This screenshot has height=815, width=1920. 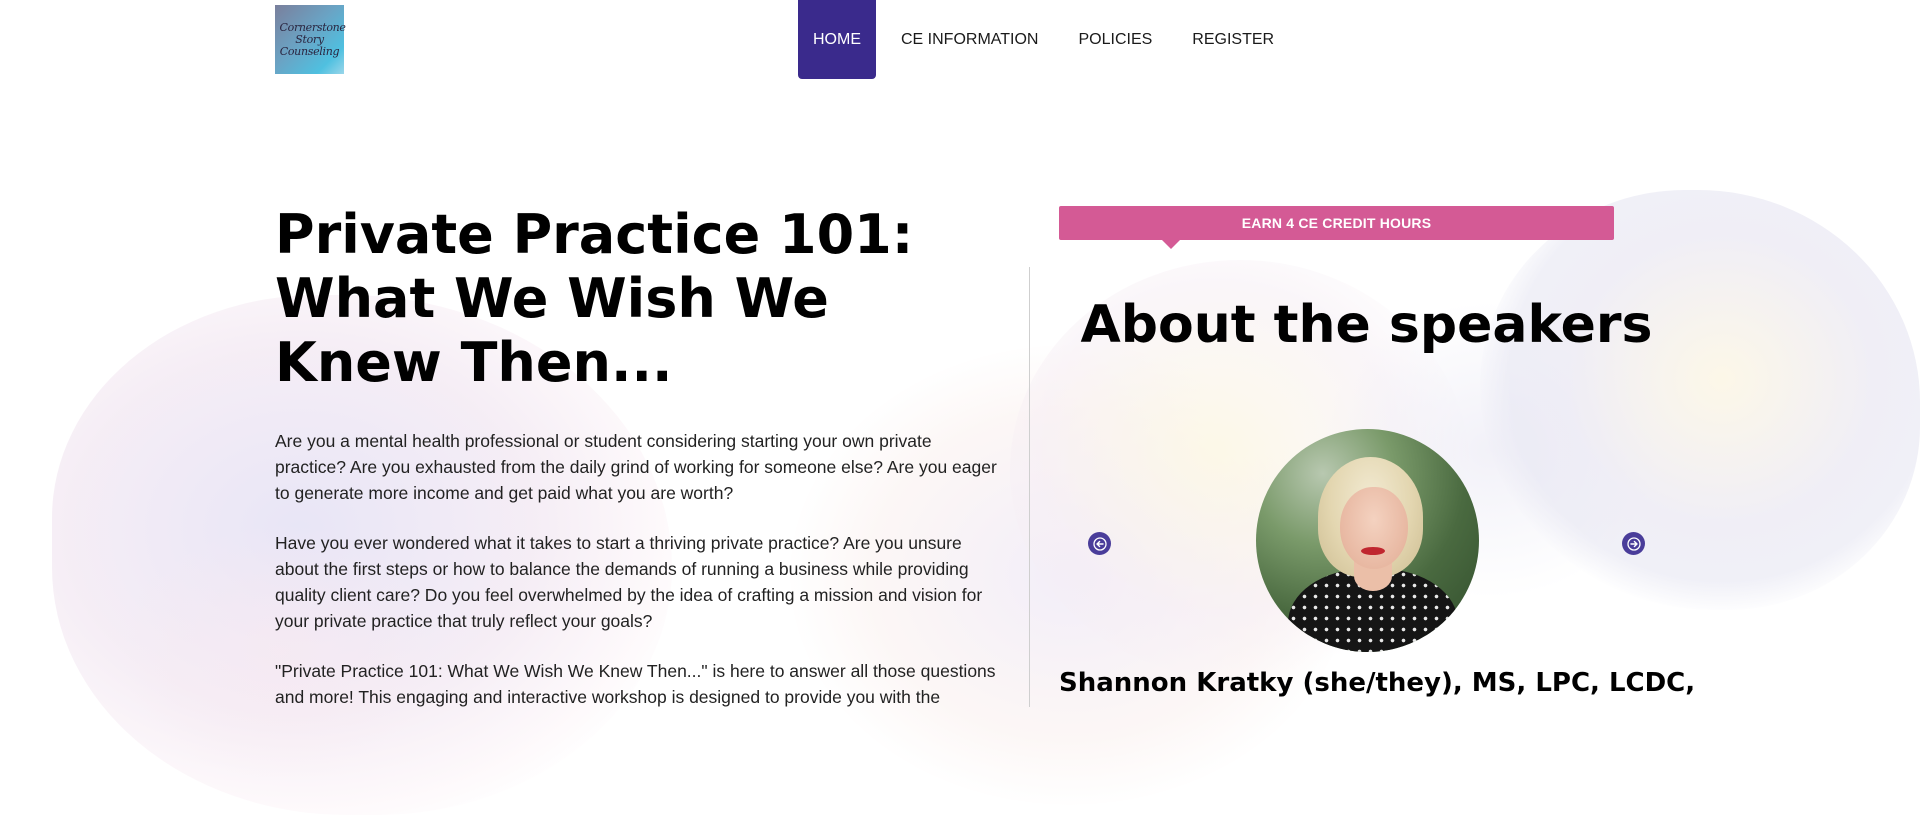 I want to click on carousel-prev-button, so click(x=1099, y=543).